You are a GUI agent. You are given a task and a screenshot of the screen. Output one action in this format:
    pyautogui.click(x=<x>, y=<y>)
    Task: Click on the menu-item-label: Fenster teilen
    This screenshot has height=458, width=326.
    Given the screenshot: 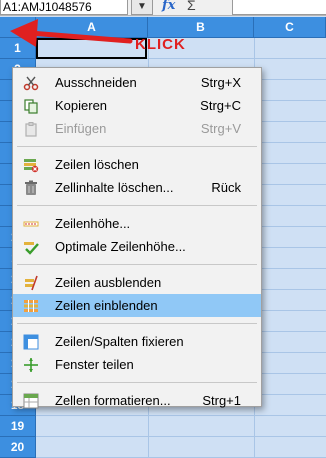 What is the action you would take?
    pyautogui.click(x=94, y=364)
    